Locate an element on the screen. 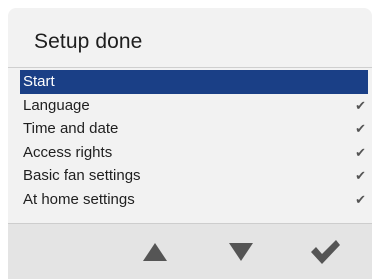  arrow-down-icon is located at coordinates (241, 252).